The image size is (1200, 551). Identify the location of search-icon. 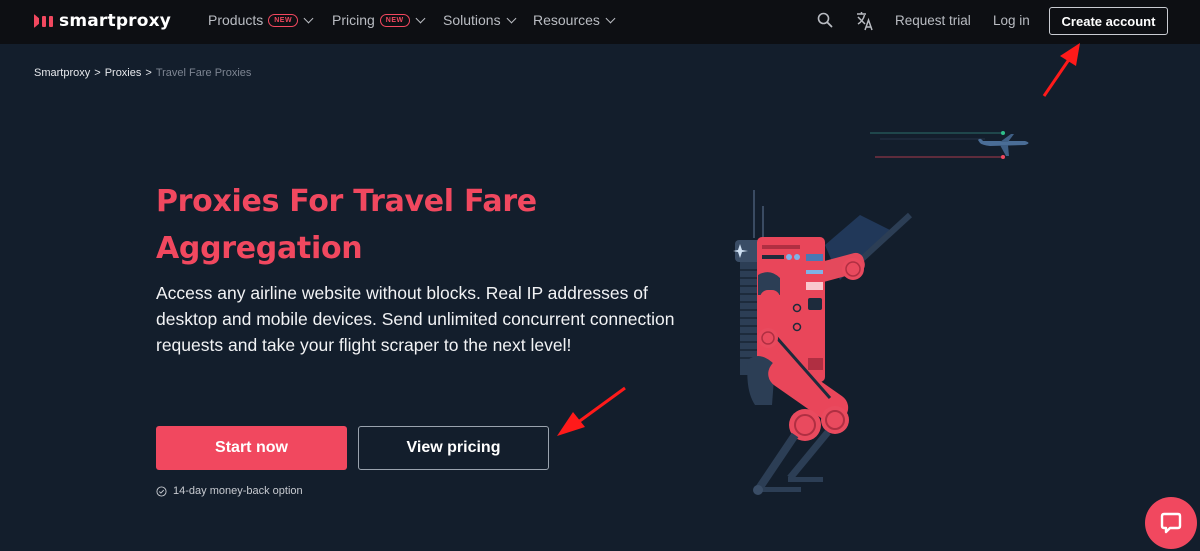
(825, 20).